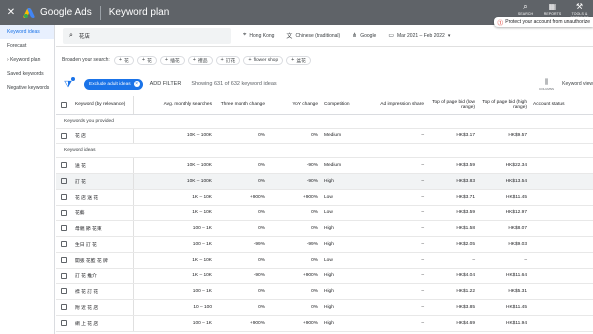 This screenshot has height=334, width=593. What do you see at coordinates (294, 105) in the screenshot?
I see `col-yoy: YoY change` at bounding box center [294, 105].